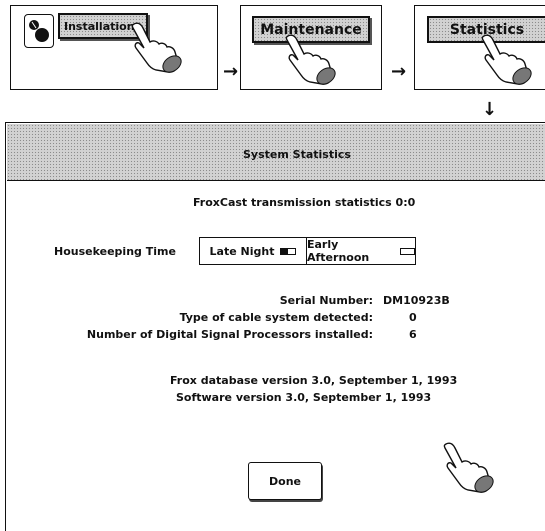 This screenshot has width=545, height=531. I want to click on early-afternoon-option: Early Afternoon, so click(361, 251).